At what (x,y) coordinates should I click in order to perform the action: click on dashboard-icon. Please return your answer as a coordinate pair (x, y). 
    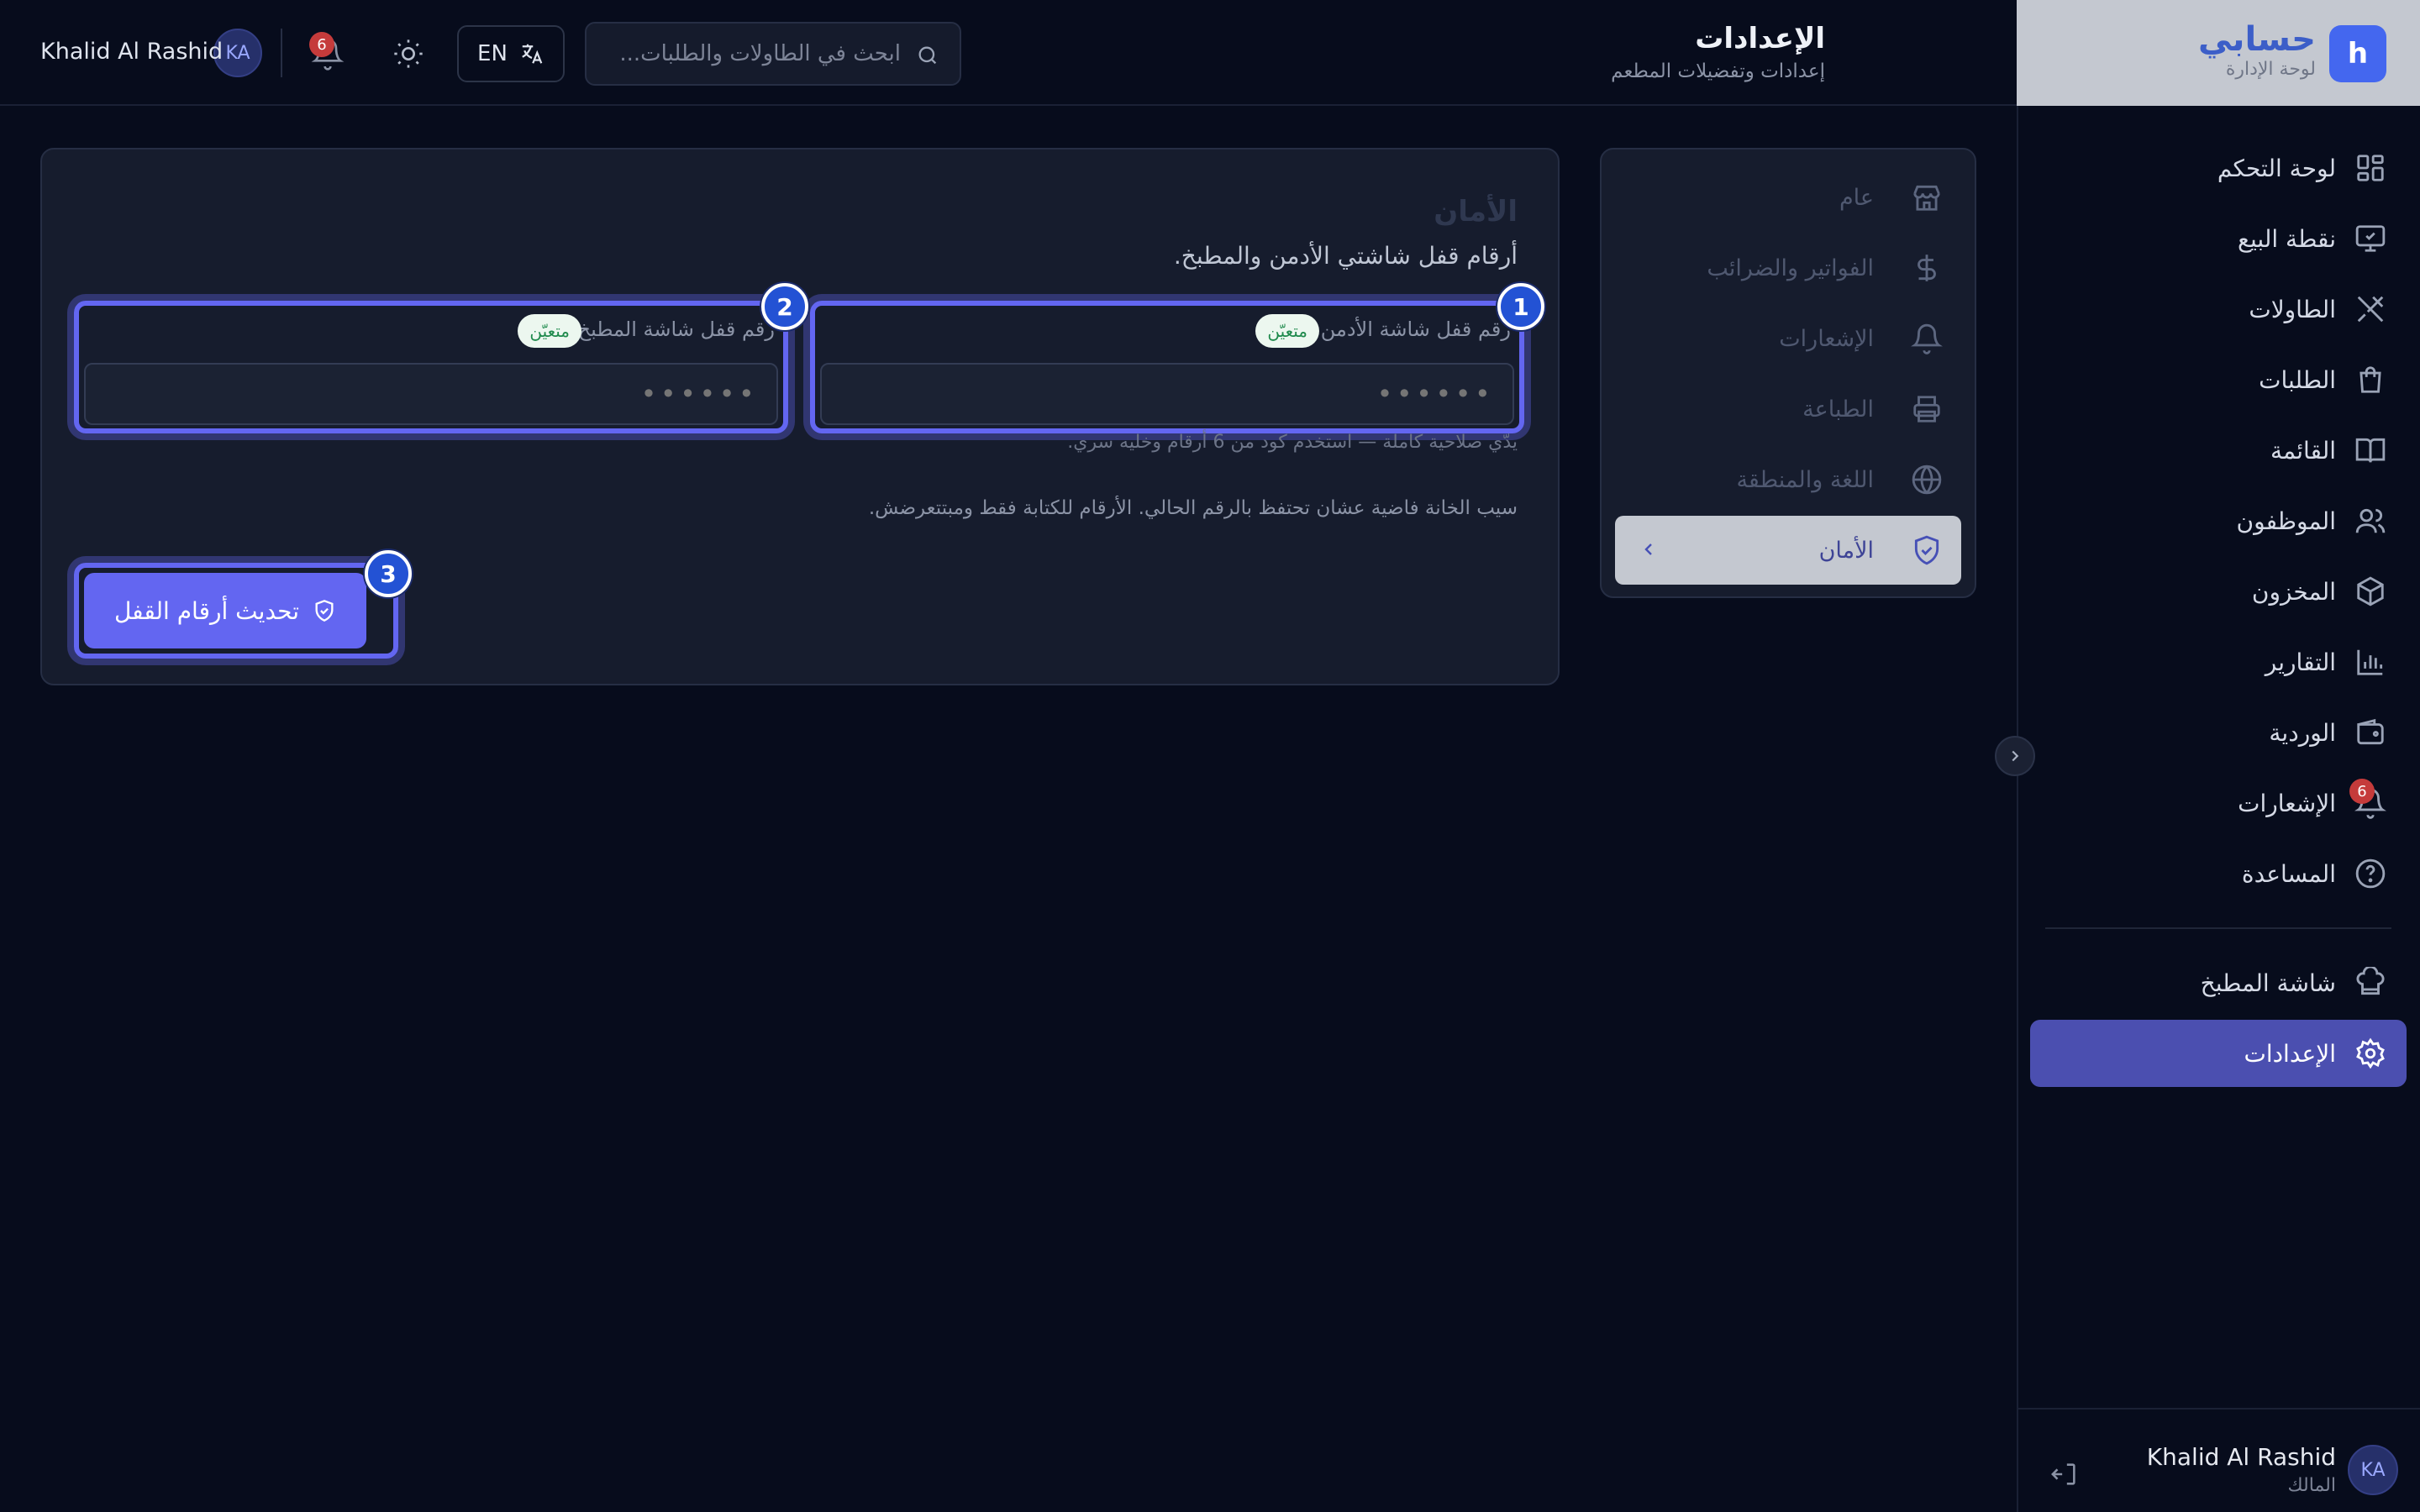
    Looking at the image, I should click on (2370, 168).